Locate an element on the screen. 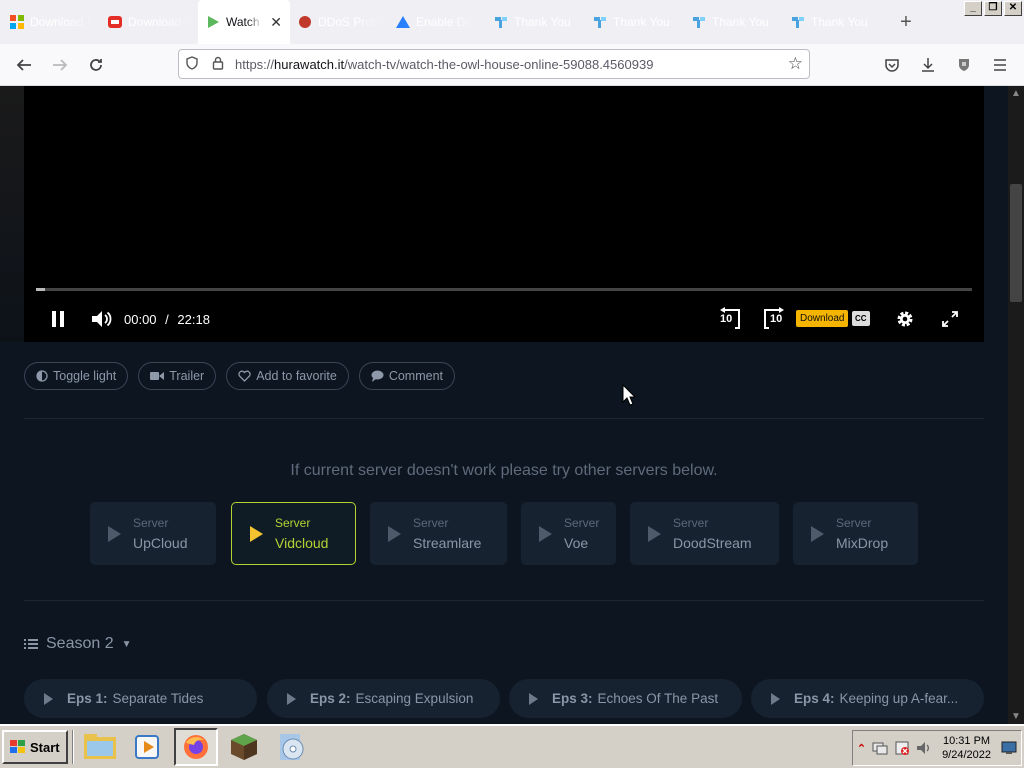  tracking-protection-icon is located at coordinates (192, 64).